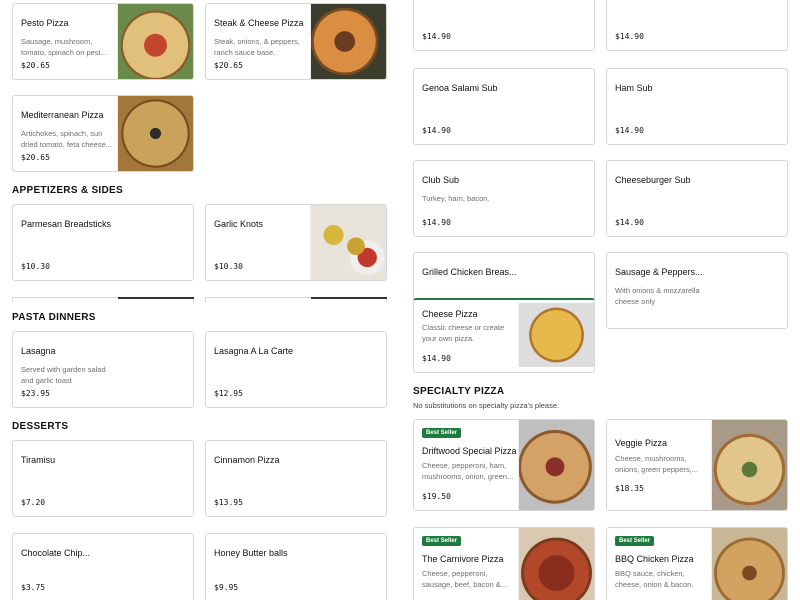  What do you see at coordinates (653, 180) in the screenshot?
I see `item-name: Cheeseburger Sub` at bounding box center [653, 180].